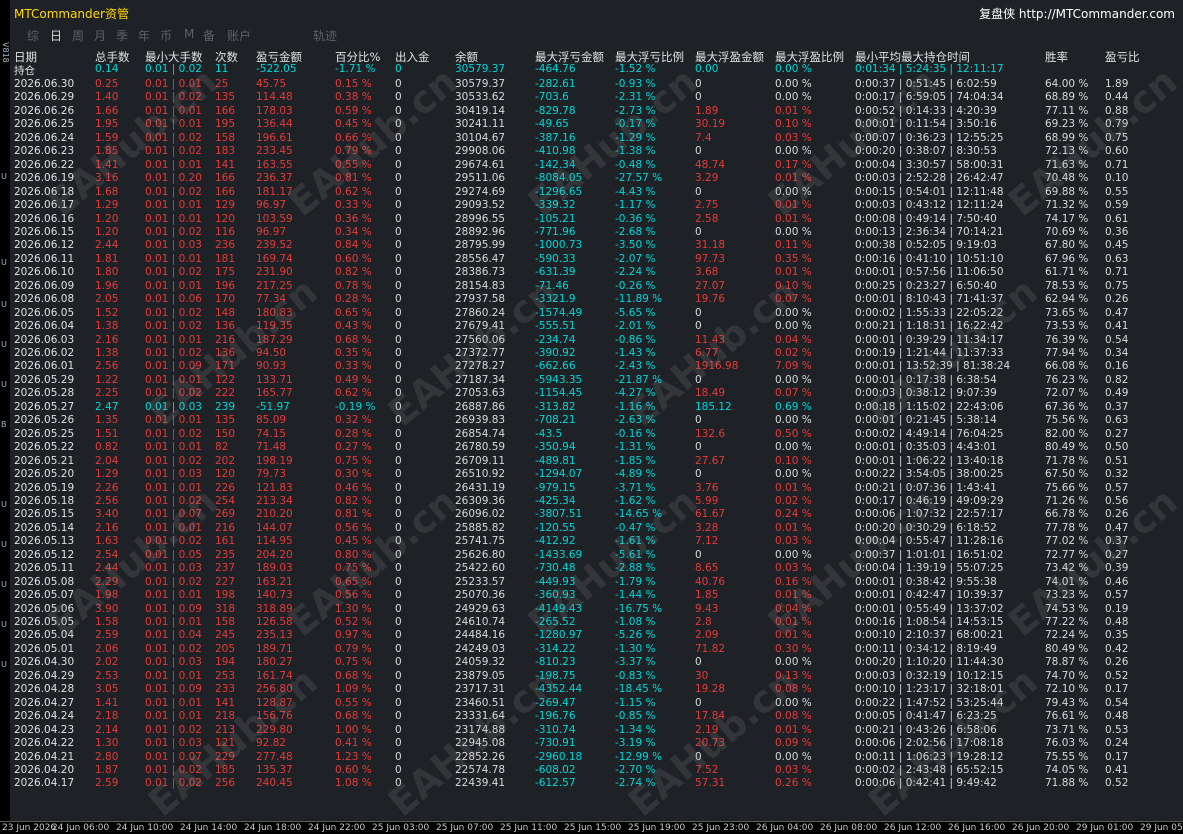 Image resolution: width=1183 pixels, height=834 pixels. What do you see at coordinates (225, 124) in the screenshot?
I see `cell-3: 195` at bounding box center [225, 124].